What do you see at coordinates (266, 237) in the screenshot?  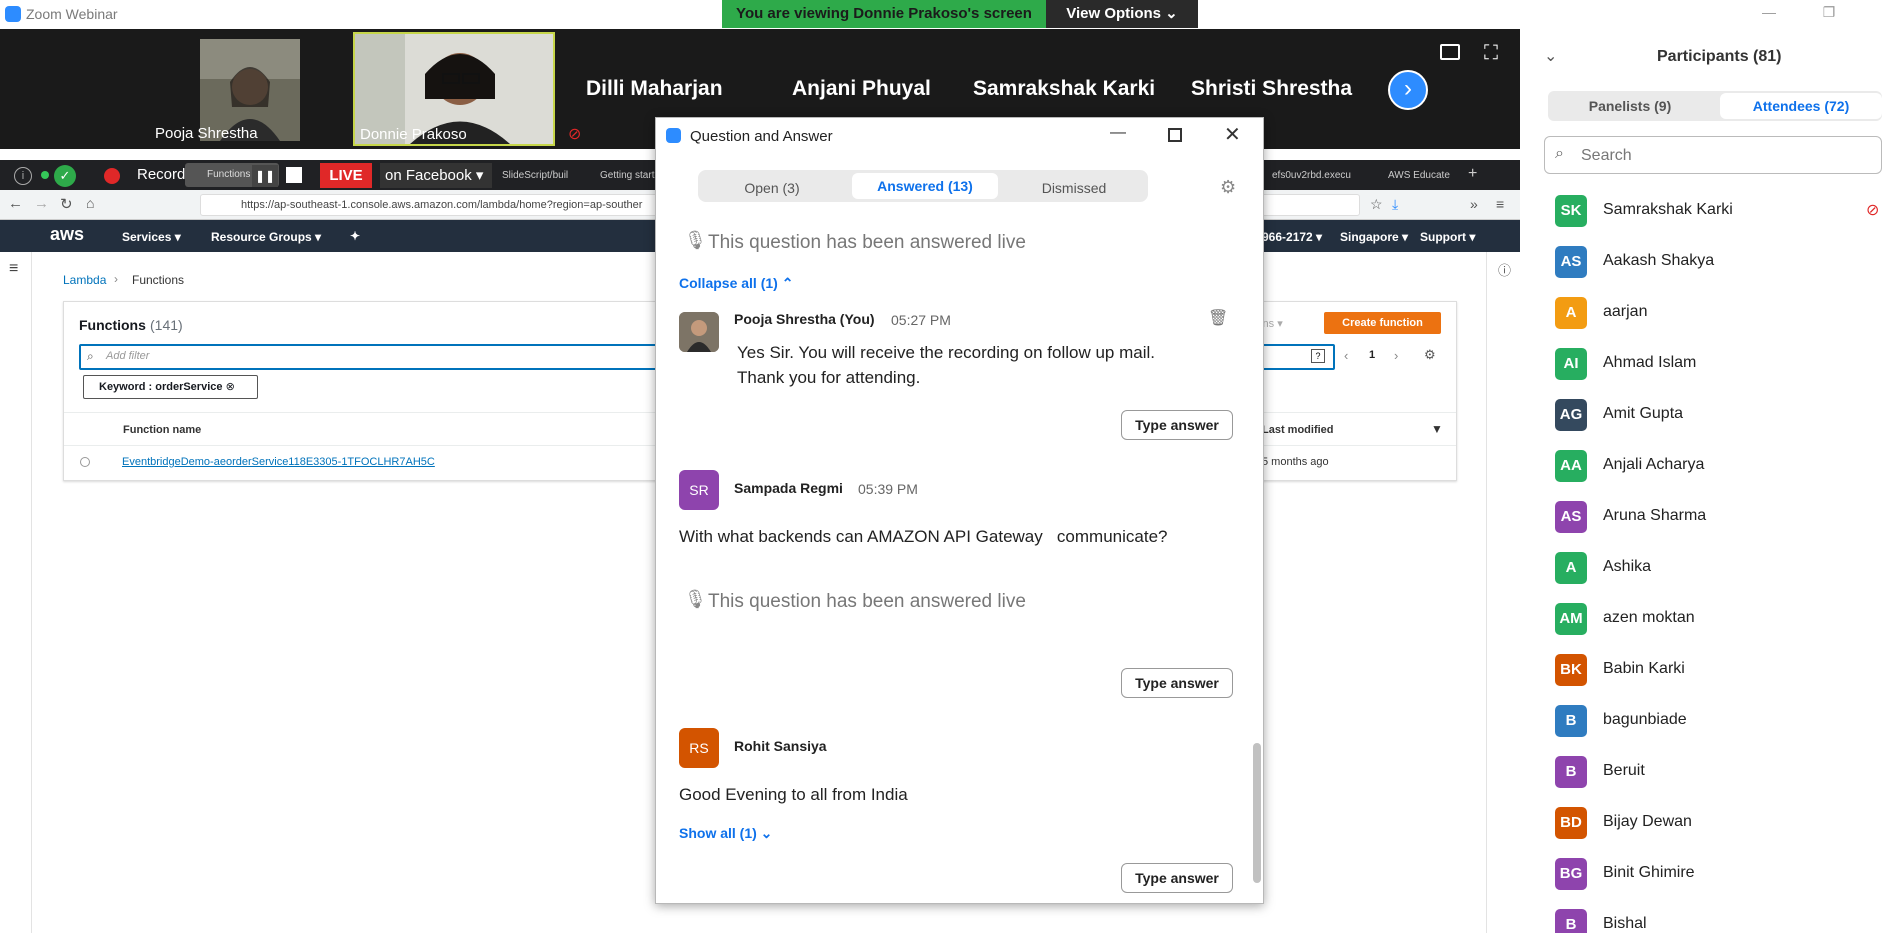 I see `resource-groups-menu: Resource Groups ▾` at bounding box center [266, 237].